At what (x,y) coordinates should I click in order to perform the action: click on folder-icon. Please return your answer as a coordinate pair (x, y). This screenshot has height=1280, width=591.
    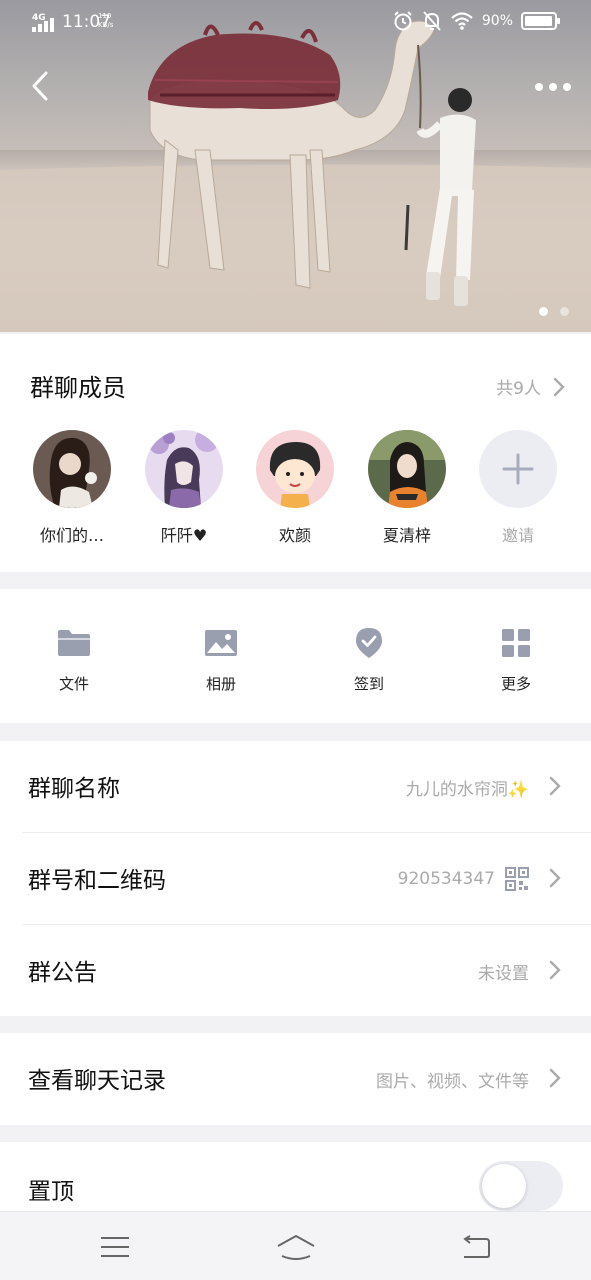
    Looking at the image, I should click on (74, 643).